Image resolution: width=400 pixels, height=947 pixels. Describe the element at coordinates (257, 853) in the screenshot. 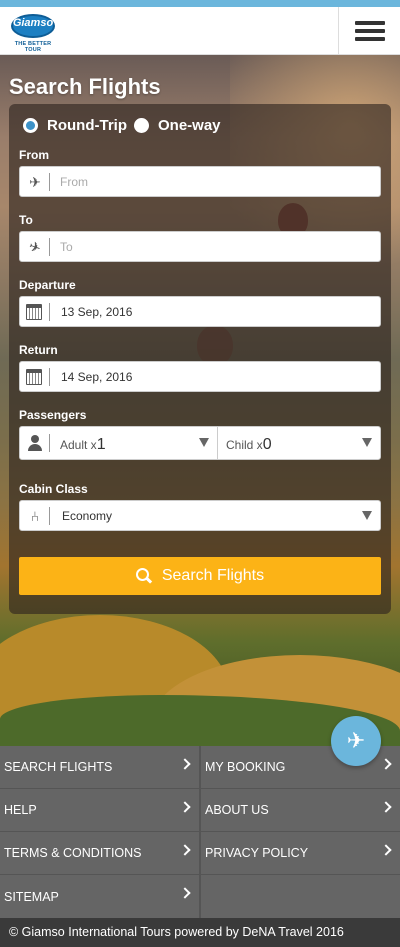

I see `footer-link-label: PRIVACY POLICY` at that location.